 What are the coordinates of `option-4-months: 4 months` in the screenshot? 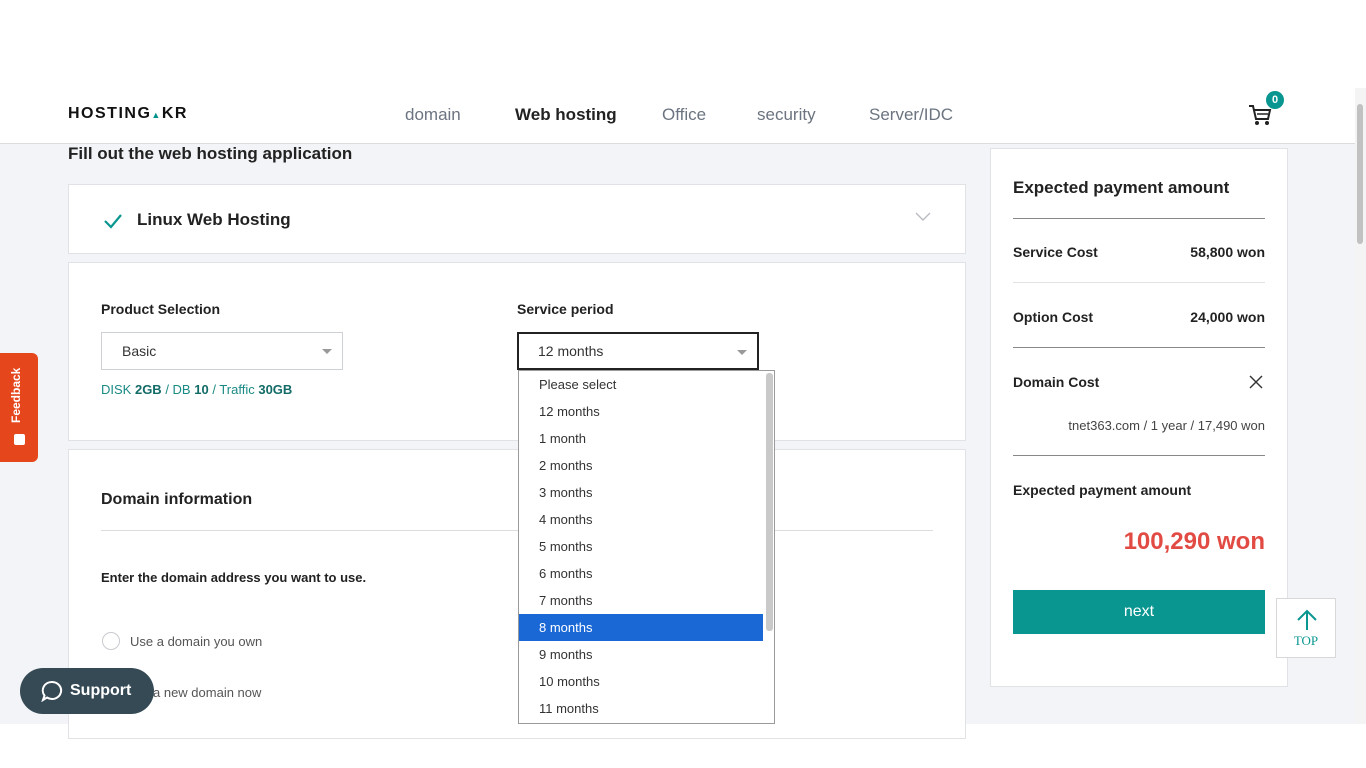 It's located at (641, 519).